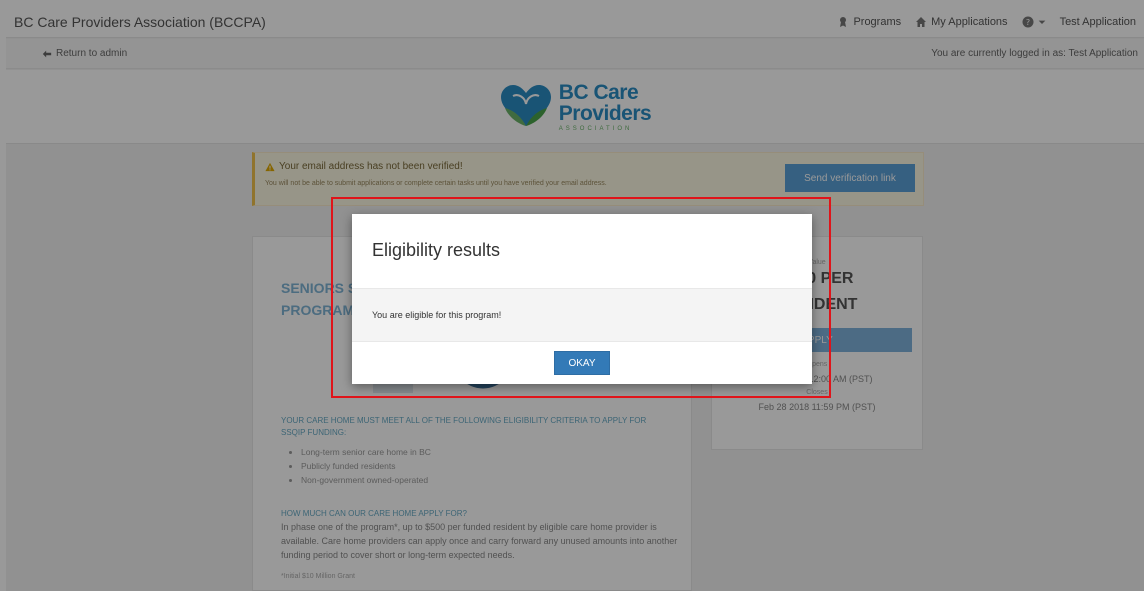  I want to click on okay-button: OKAY, so click(582, 363).